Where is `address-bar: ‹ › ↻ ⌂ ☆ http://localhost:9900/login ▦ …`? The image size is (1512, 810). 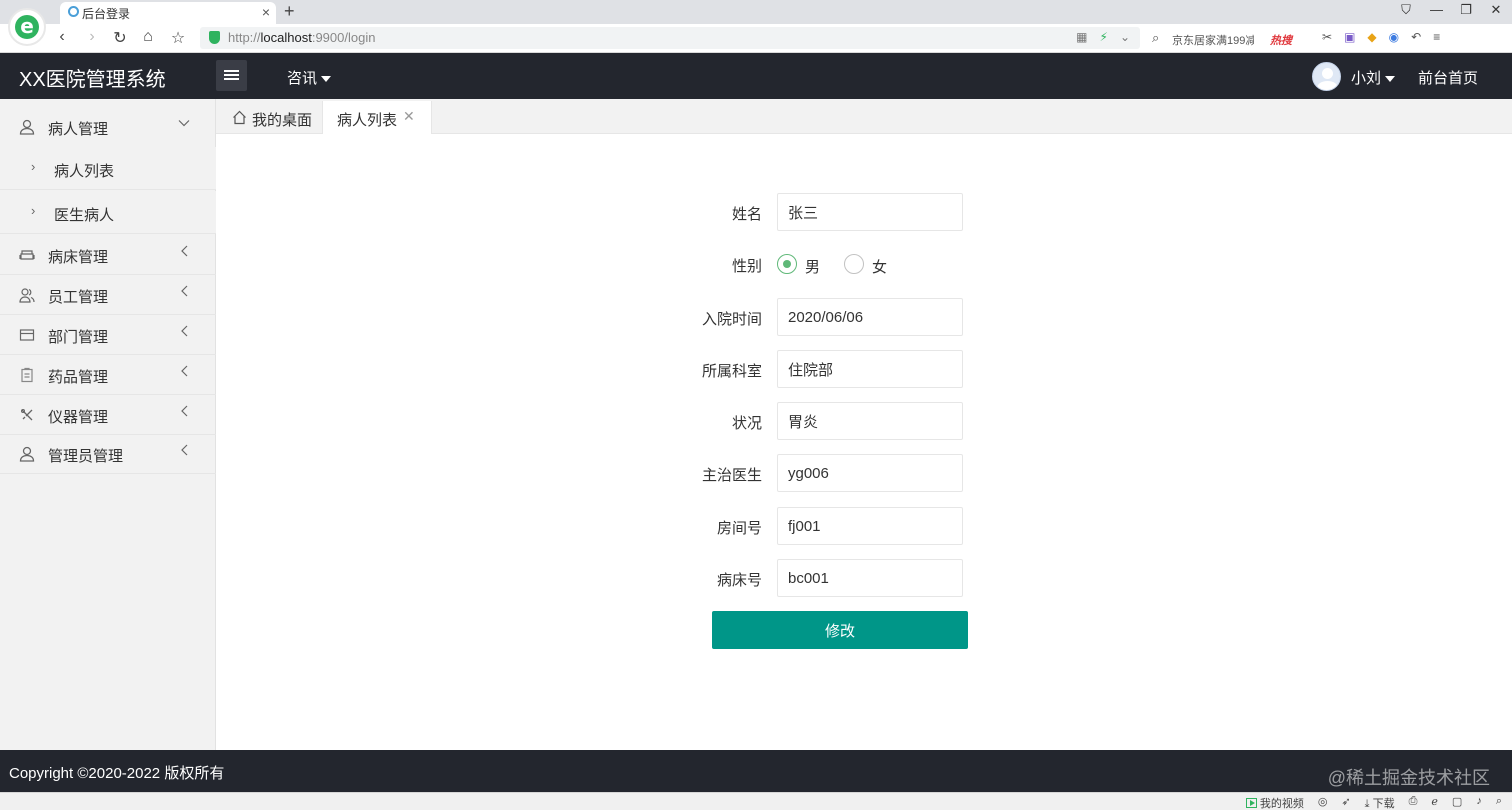 address-bar: ‹ › ↻ ⌂ ☆ http://localhost:9900/login ▦ … is located at coordinates (756, 38).